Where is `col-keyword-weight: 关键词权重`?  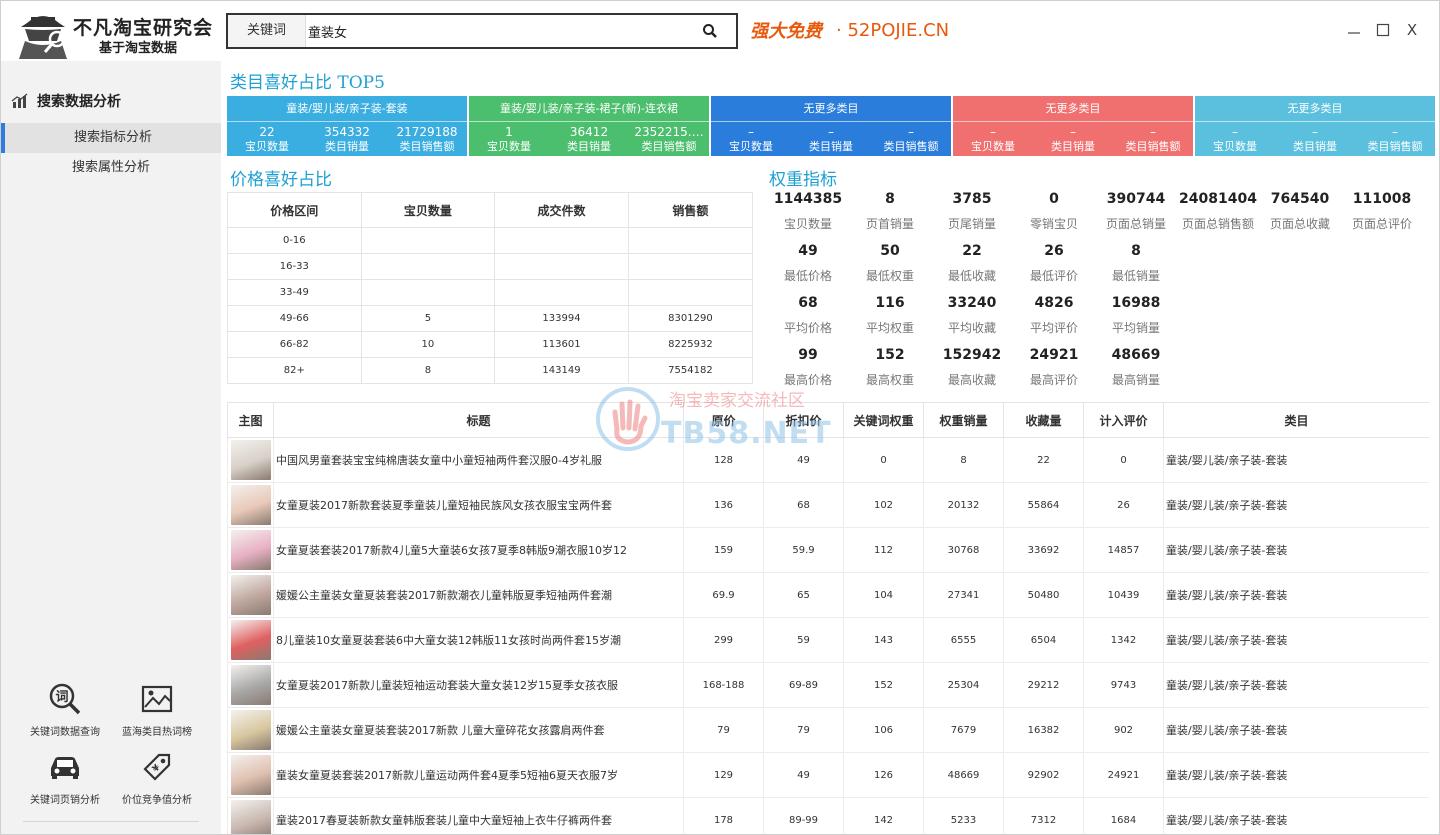 col-keyword-weight: 关键词权重 is located at coordinates (883, 420).